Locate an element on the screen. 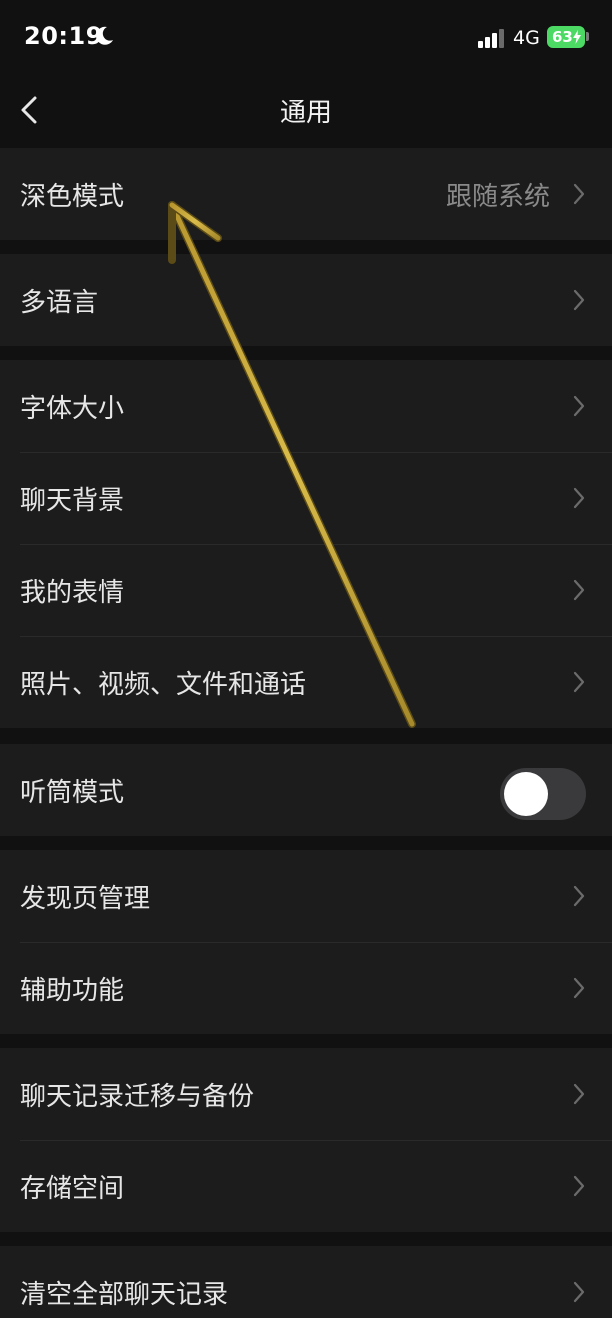  row-earpiece-mode: 听筒模式 is located at coordinates (306, 790).